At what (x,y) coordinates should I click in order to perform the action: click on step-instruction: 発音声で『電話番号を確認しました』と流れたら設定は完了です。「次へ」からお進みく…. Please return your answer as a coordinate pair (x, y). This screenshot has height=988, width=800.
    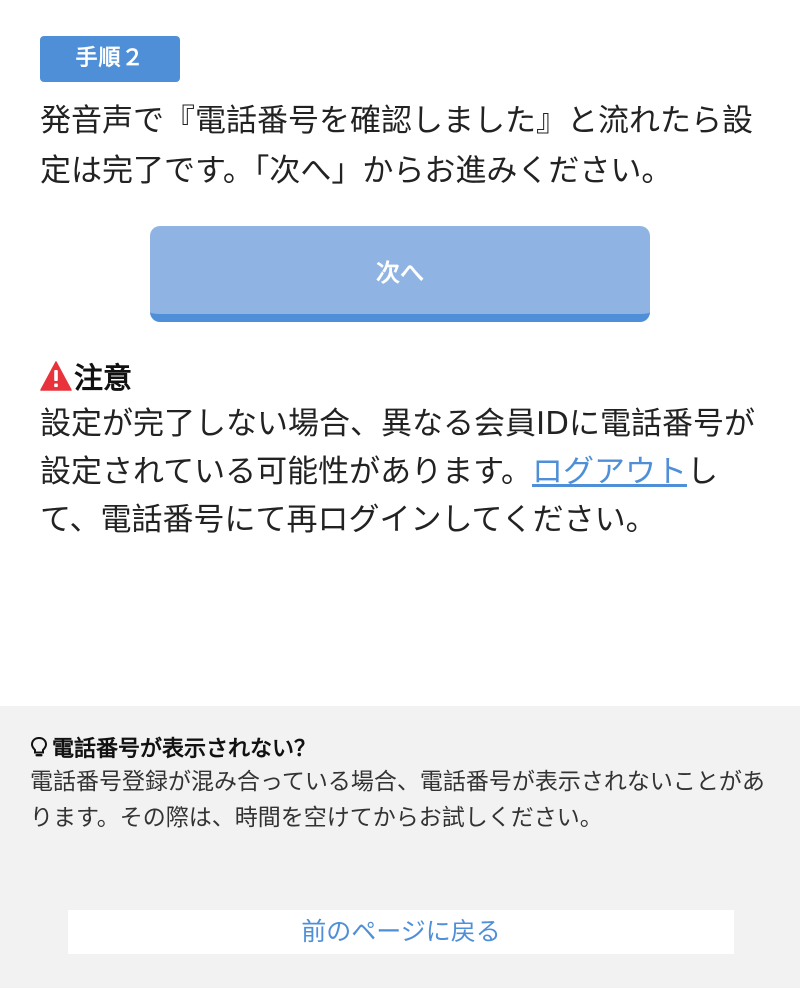
    Looking at the image, I should click on (396, 146).